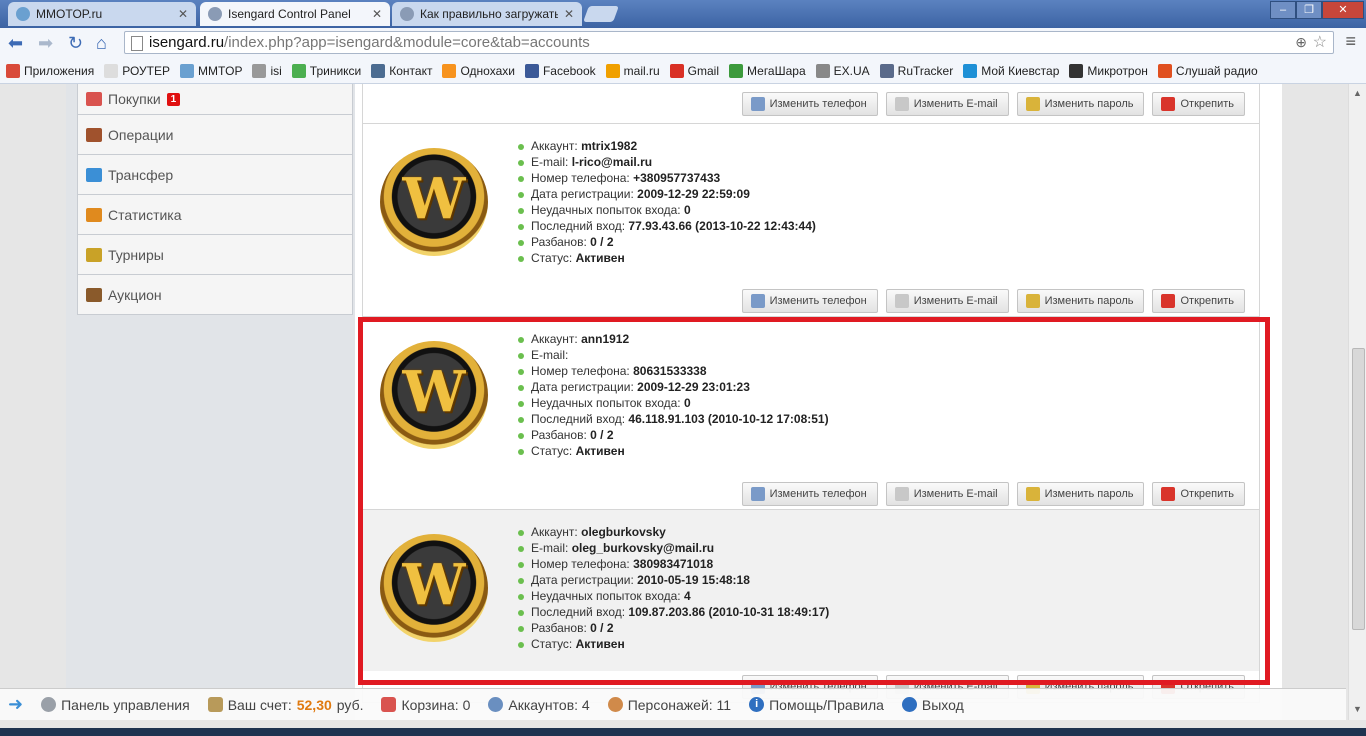 The height and width of the screenshot is (736, 1366). I want to click on bookmark-label: Приложения, so click(59, 70).